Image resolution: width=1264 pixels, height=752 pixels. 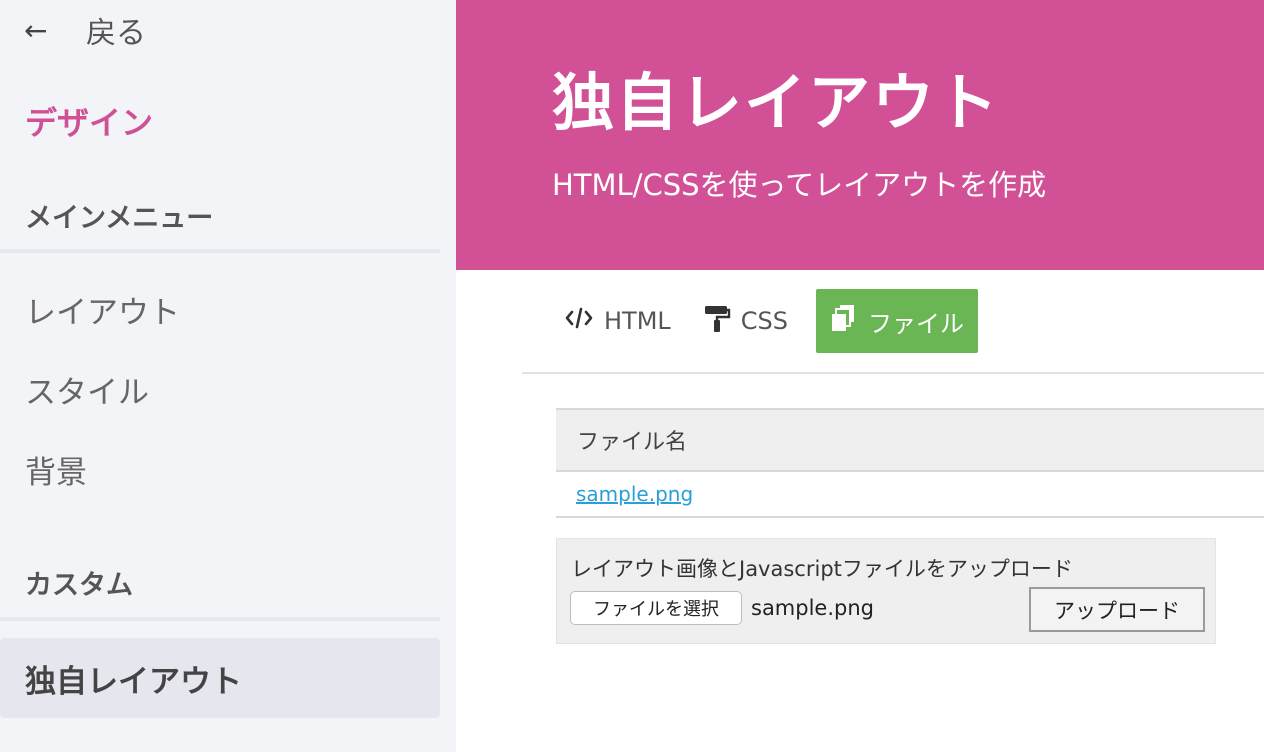 I want to click on page-title: 独自レイアウト, so click(x=776, y=102).